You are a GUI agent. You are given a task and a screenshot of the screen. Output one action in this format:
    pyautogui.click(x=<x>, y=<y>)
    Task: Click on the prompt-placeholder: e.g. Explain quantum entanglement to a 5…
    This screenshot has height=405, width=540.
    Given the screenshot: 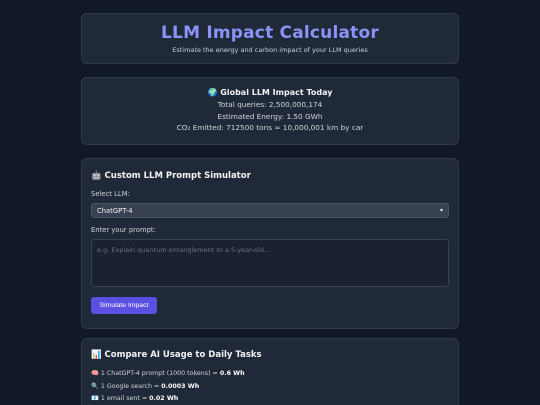 What is the action you would take?
    pyautogui.click(x=184, y=250)
    